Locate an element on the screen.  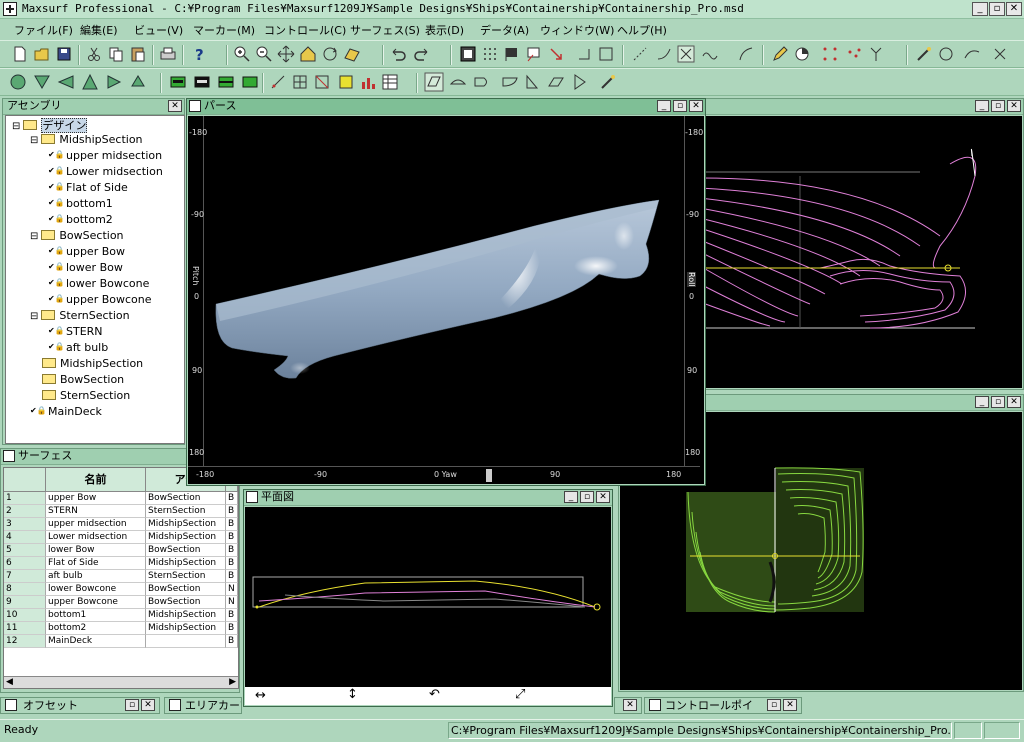
pitch-ruler: -180 -90 0 90 180 Pitch is located at coordinates (197, 291).